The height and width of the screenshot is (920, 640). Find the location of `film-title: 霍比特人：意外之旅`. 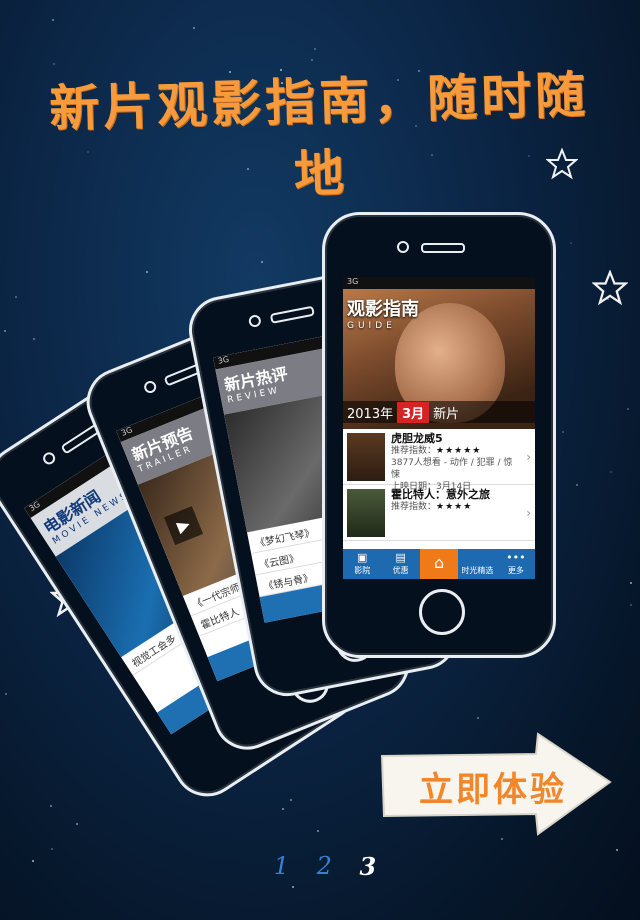

film-title: 霍比特人：意外之旅 is located at coordinates (440, 494).